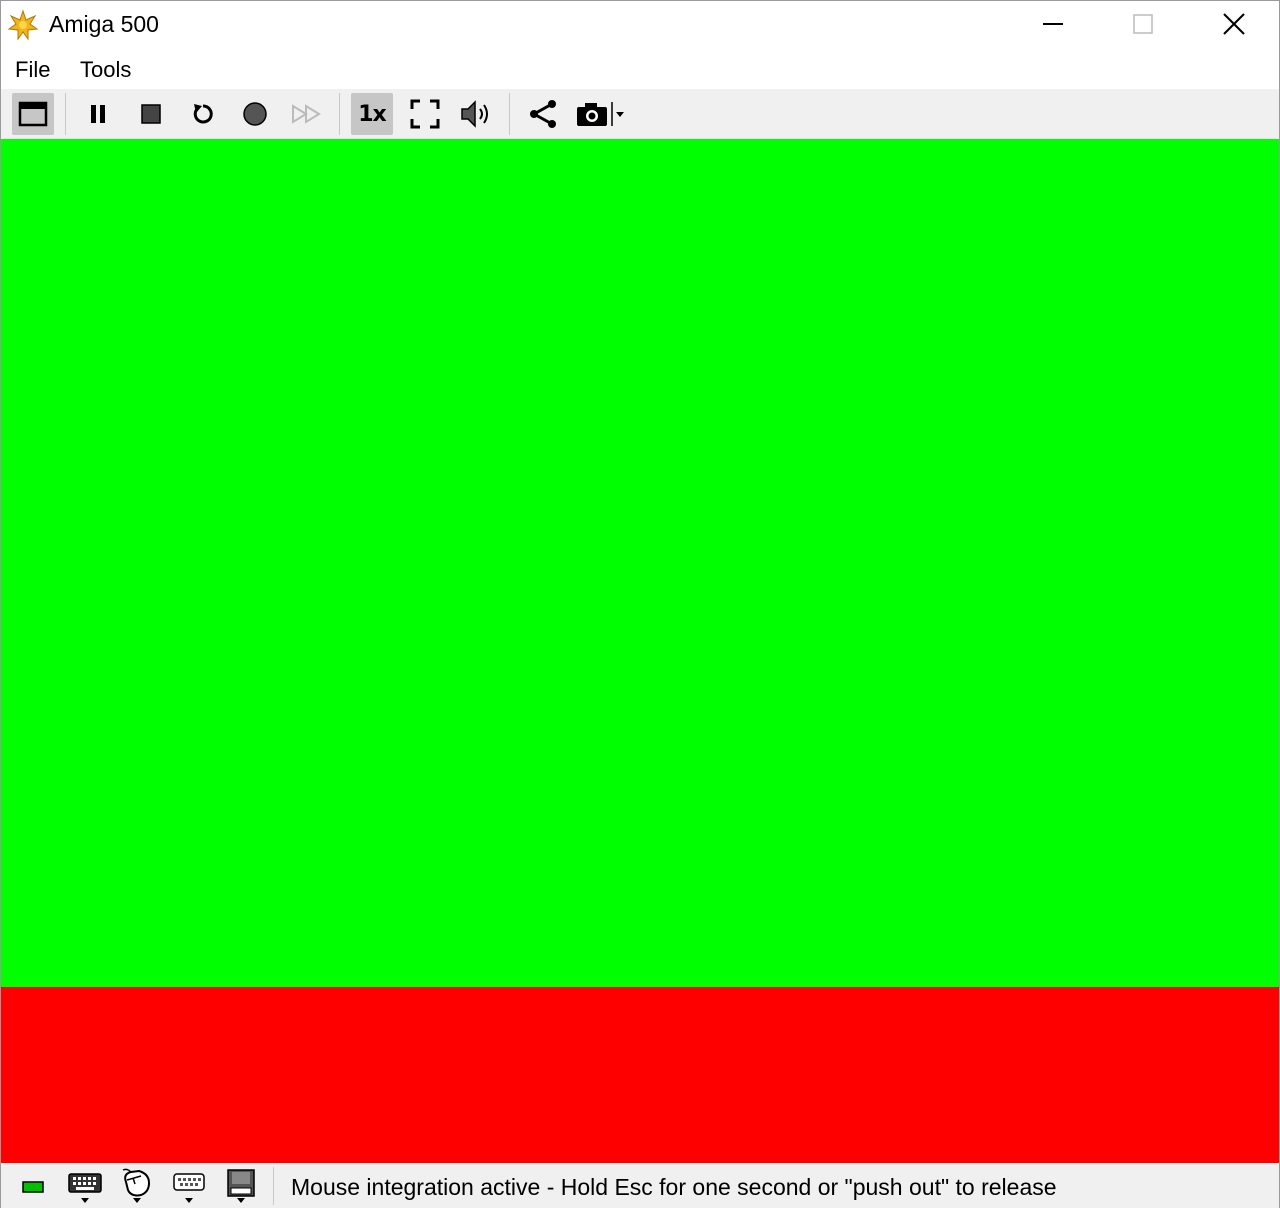 The image size is (1280, 1208). I want to click on screenshot-button, so click(602, 114).